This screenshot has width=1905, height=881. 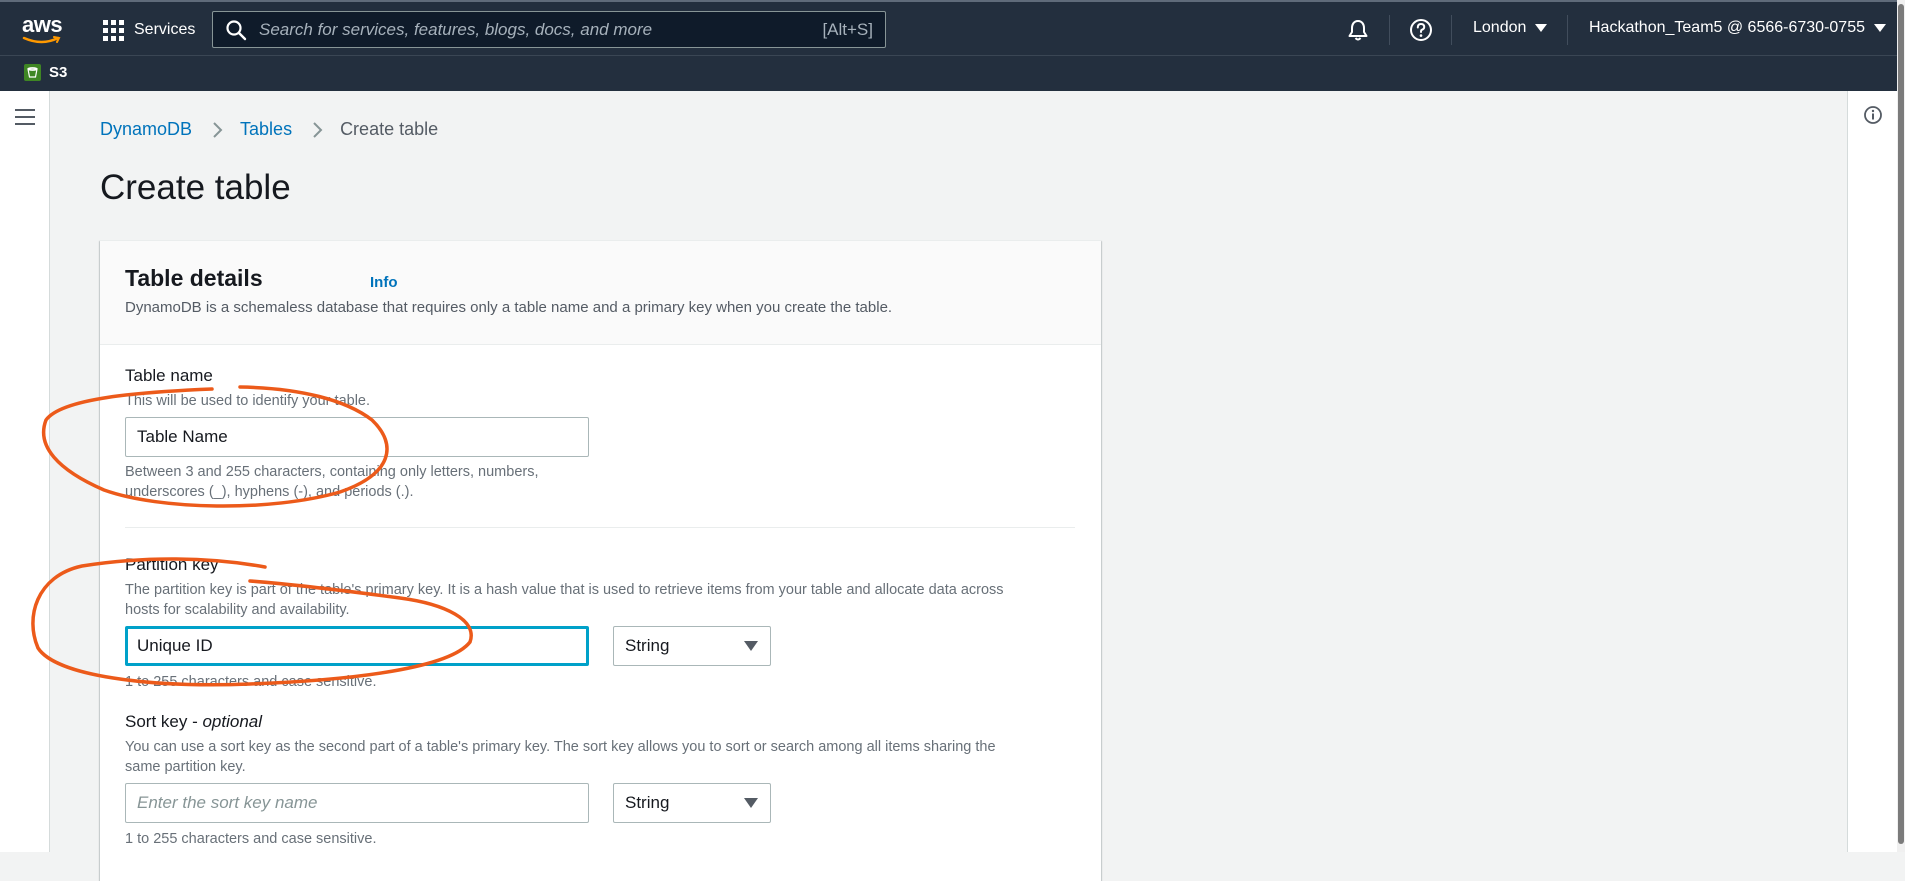 I want to click on sort-key-input, so click(x=357, y=803).